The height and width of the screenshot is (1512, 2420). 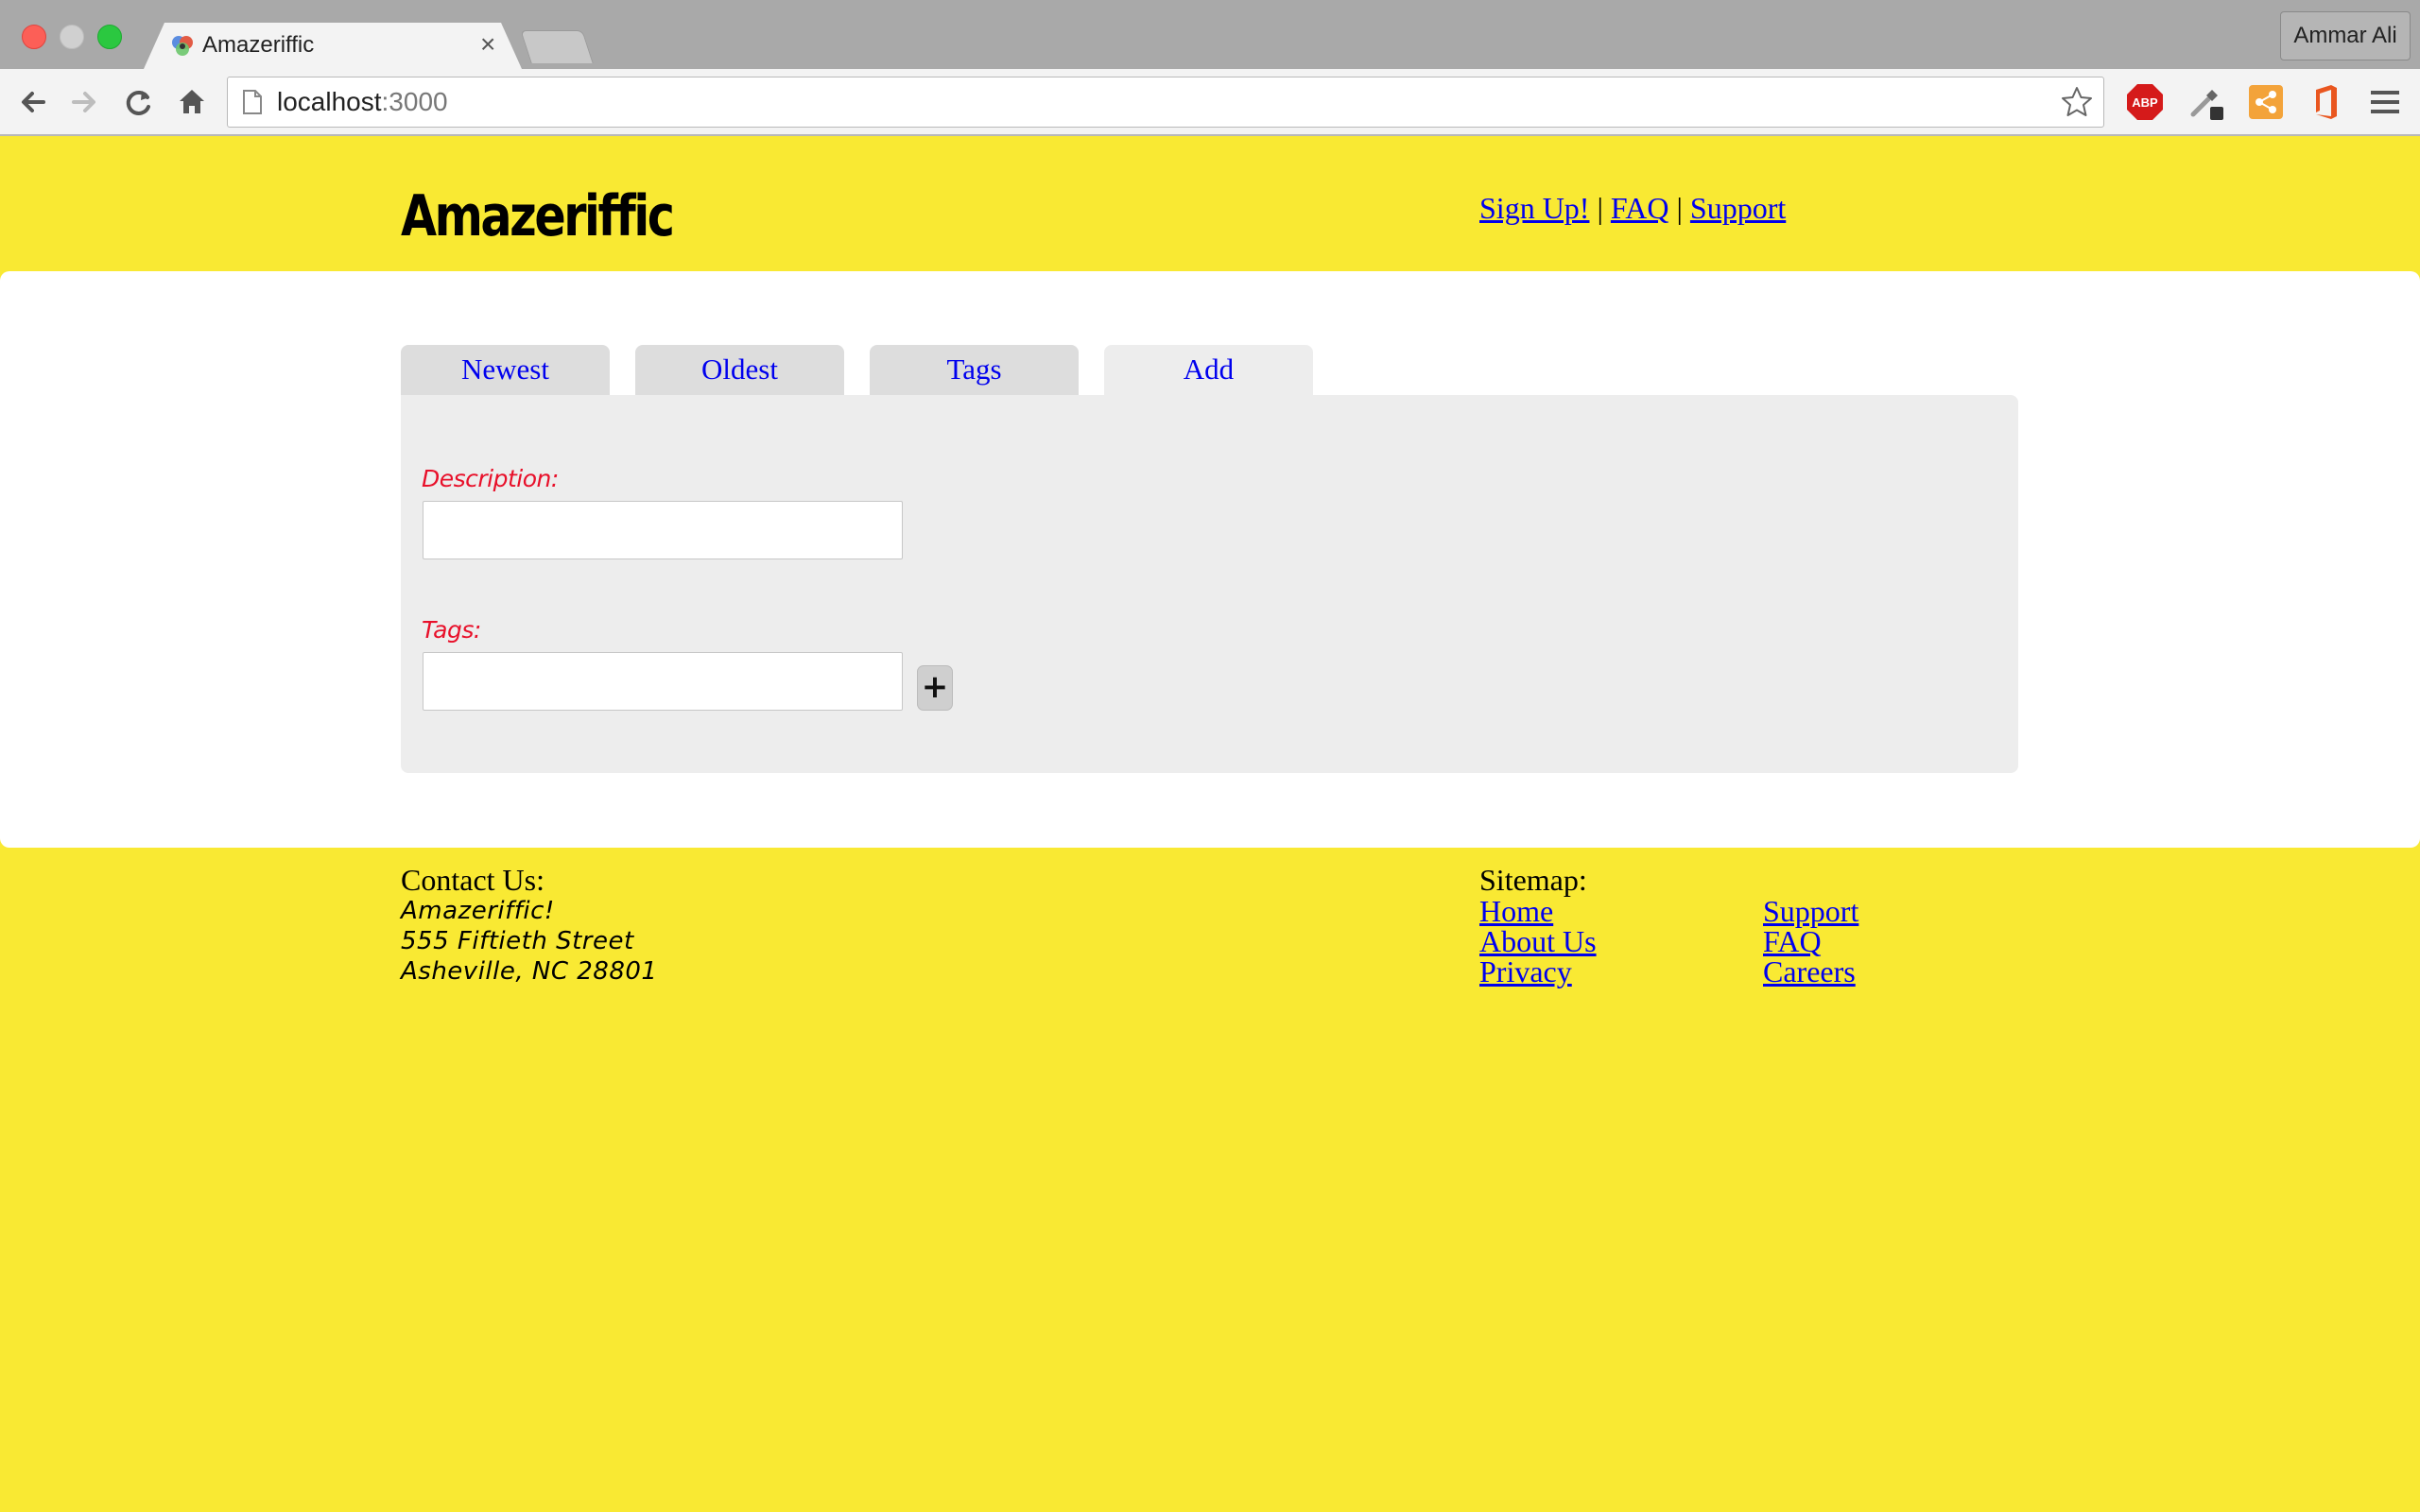 I want to click on back-arrow-icon, so click(x=33, y=102).